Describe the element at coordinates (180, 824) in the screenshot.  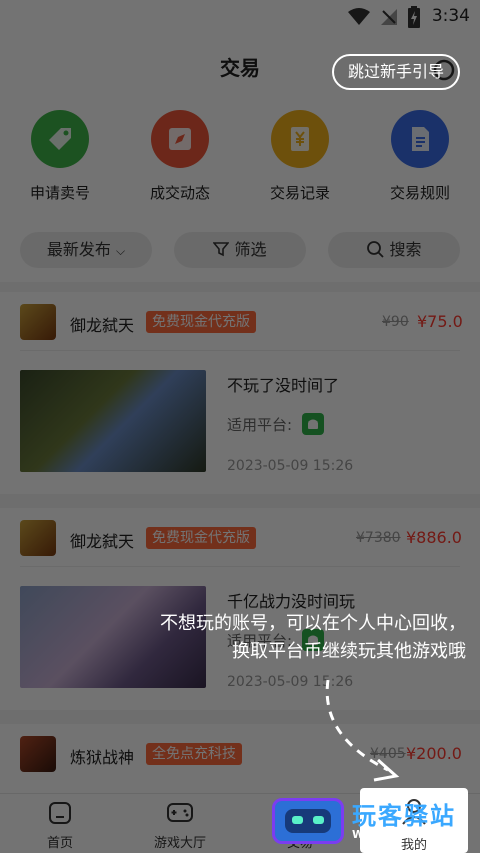
I see `nav-item-game-hall: 游戏大厅` at that location.